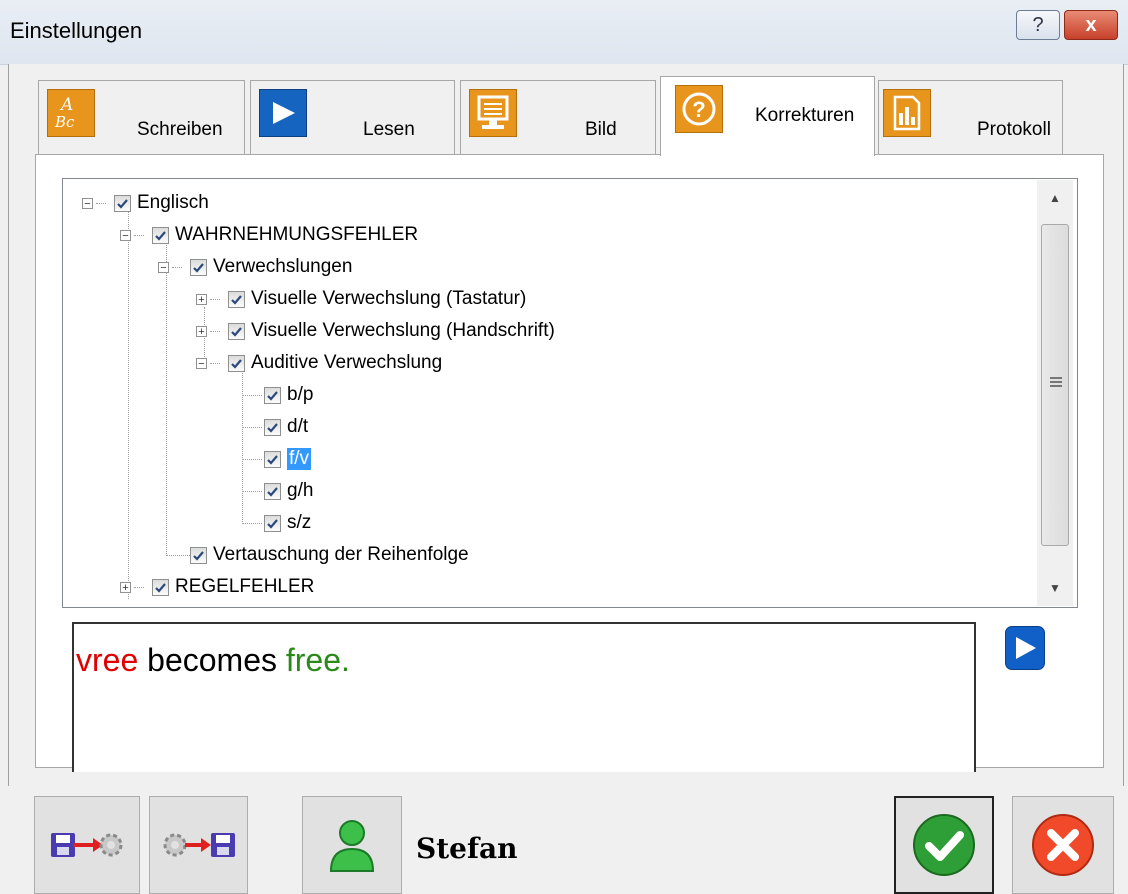 The image size is (1128, 894). I want to click on settings-to-save-icon, so click(199, 845).